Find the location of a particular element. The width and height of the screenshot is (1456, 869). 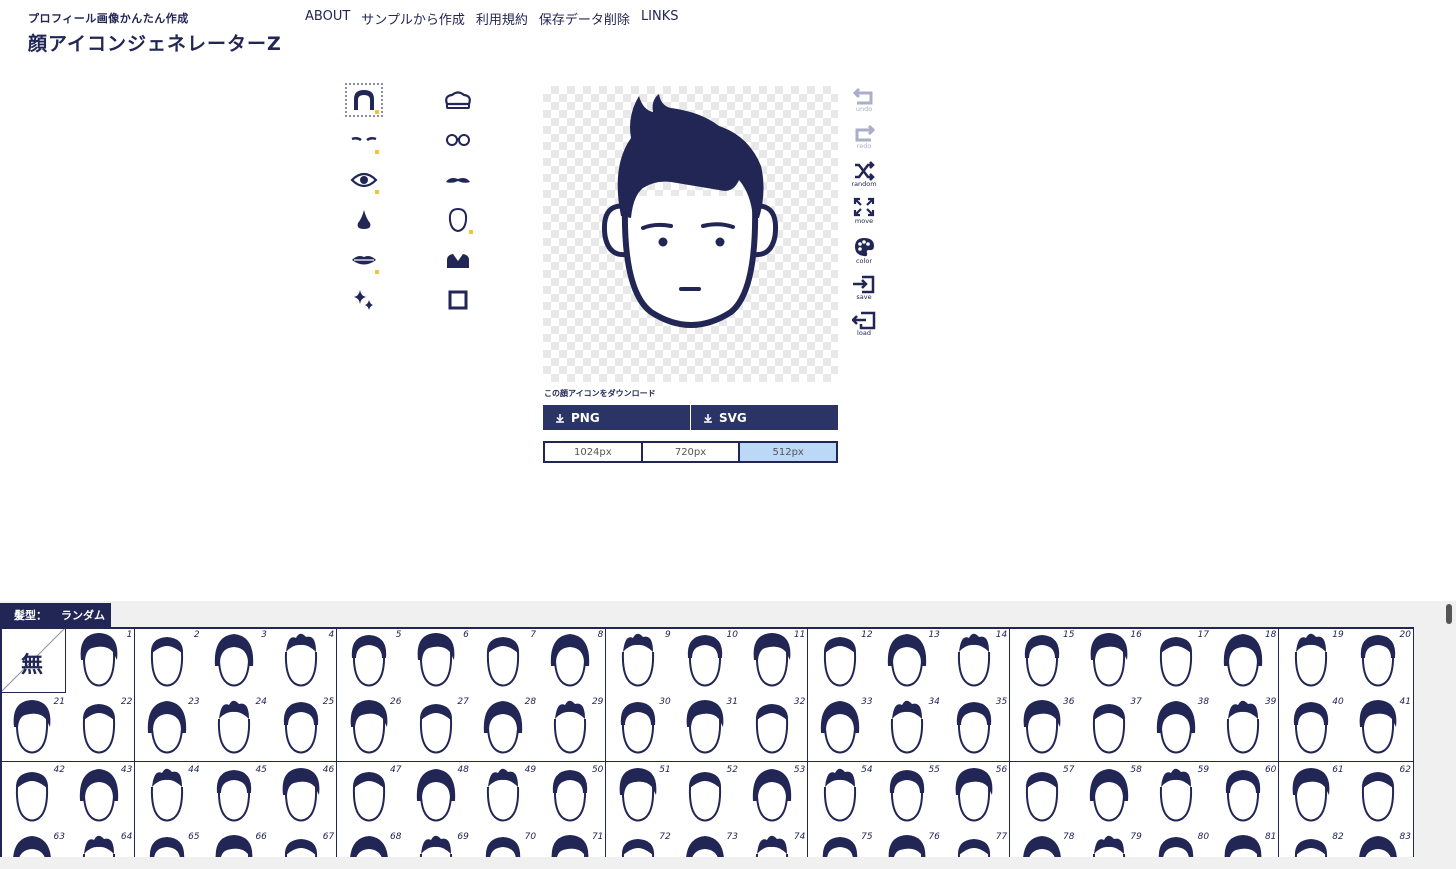

nav-create-from-sample: サンプルから作成 is located at coordinates (413, 18).